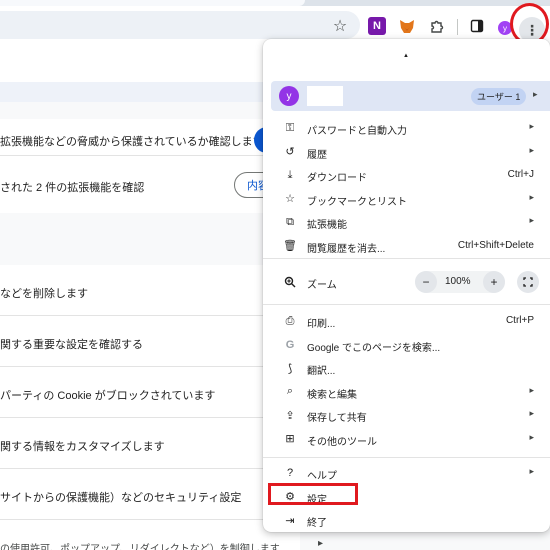 The height and width of the screenshot is (550, 550). I want to click on help-icon: ?, so click(290, 473).